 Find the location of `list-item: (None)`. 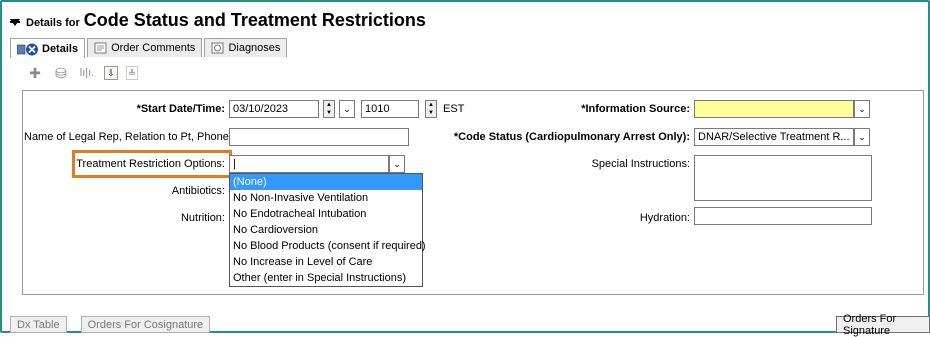

list-item: (None) is located at coordinates (326, 182).